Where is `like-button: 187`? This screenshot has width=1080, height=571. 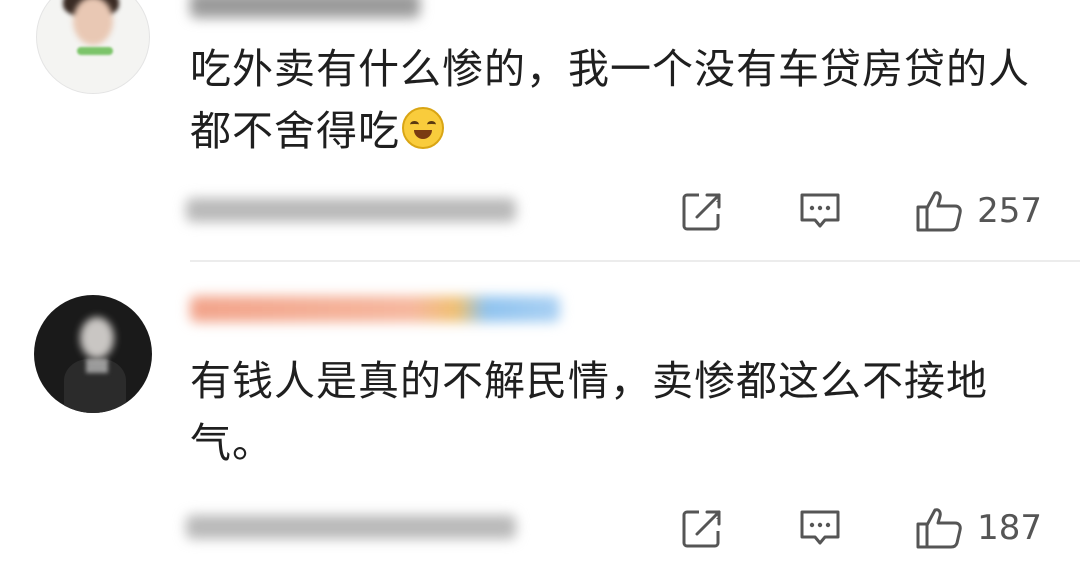
like-button: 187 is located at coordinates (978, 528).